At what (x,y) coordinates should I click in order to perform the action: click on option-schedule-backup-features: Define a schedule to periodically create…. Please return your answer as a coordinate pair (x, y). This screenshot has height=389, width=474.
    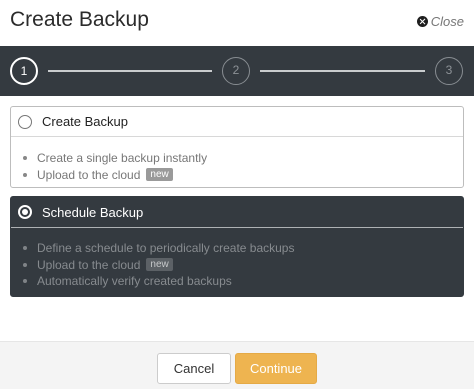
    Looking at the image, I should click on (158, 265).